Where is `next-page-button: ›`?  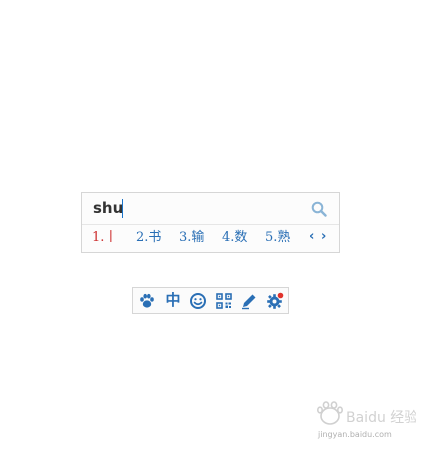
next-page-button: › is located at coordinates (326, 237).